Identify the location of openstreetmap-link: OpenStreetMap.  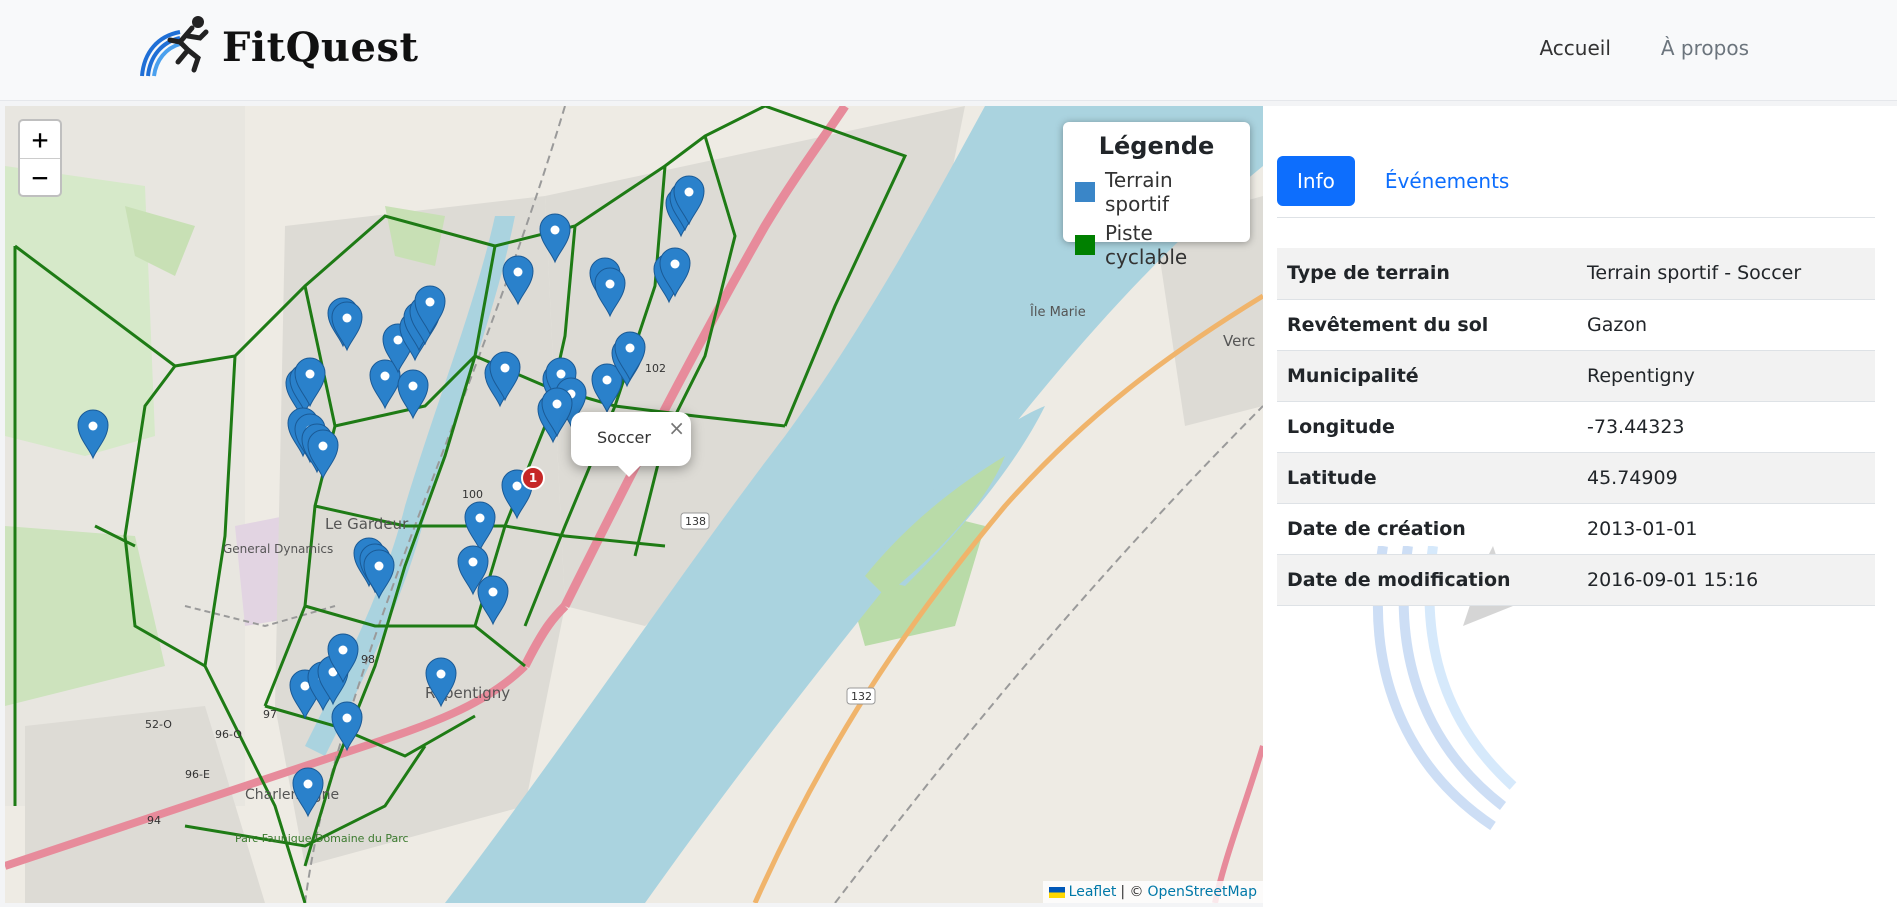
(1202, 892).